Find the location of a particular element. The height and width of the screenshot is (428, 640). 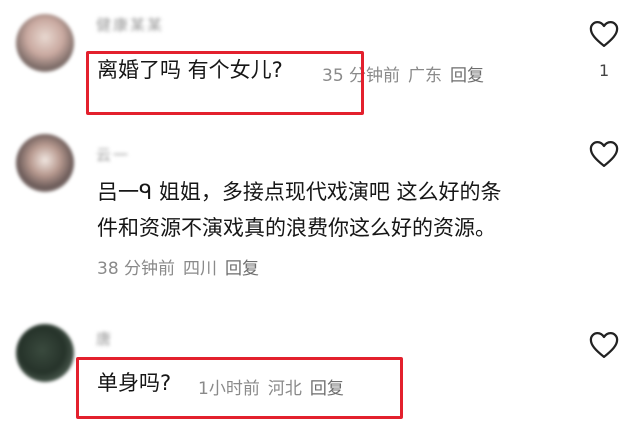

comment-location: 广东 is located at coordinates (425, 76).